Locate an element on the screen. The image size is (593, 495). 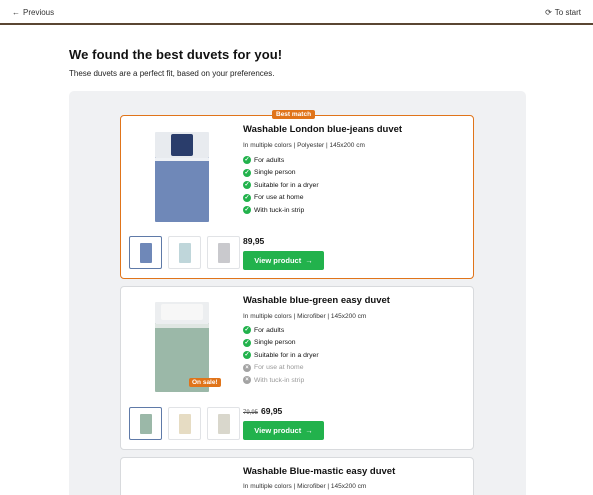
top-navigation-bar: ← Previous ⟳ To start is located at coordinates (296, 12).